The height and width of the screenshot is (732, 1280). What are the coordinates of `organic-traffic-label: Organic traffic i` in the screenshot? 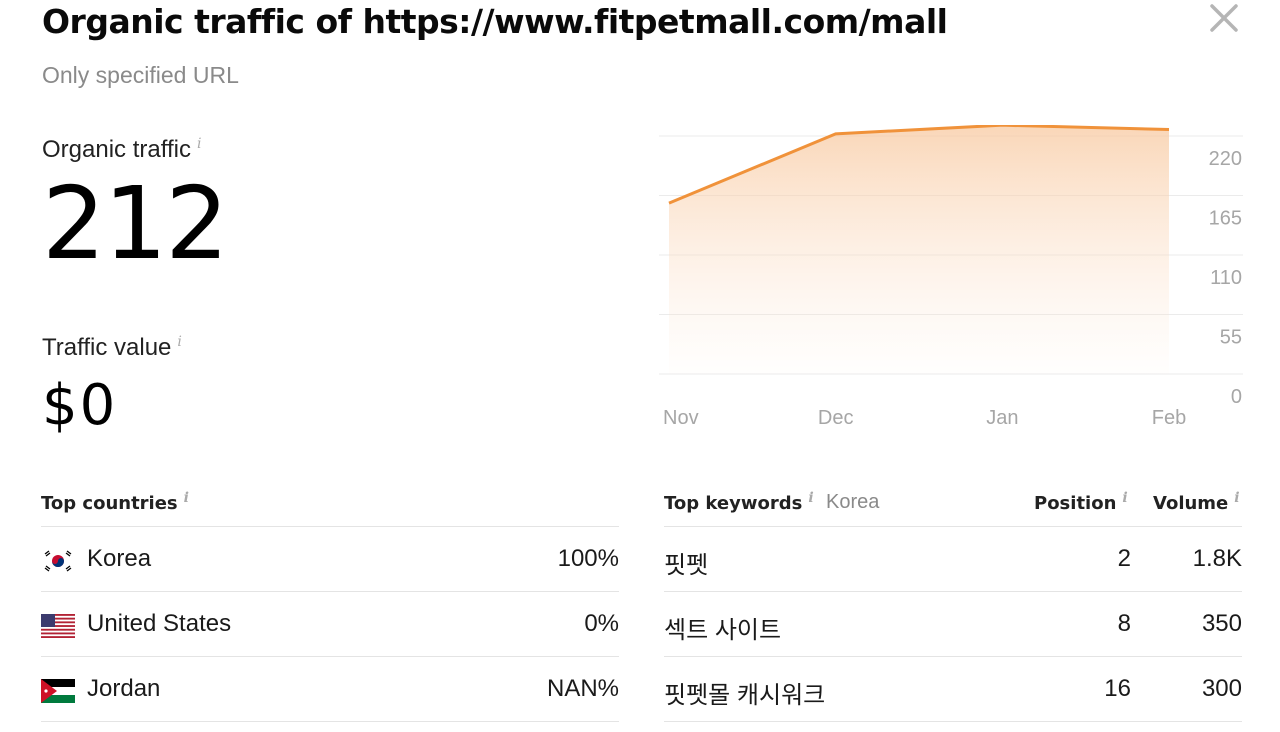 It's located at (121, 150).